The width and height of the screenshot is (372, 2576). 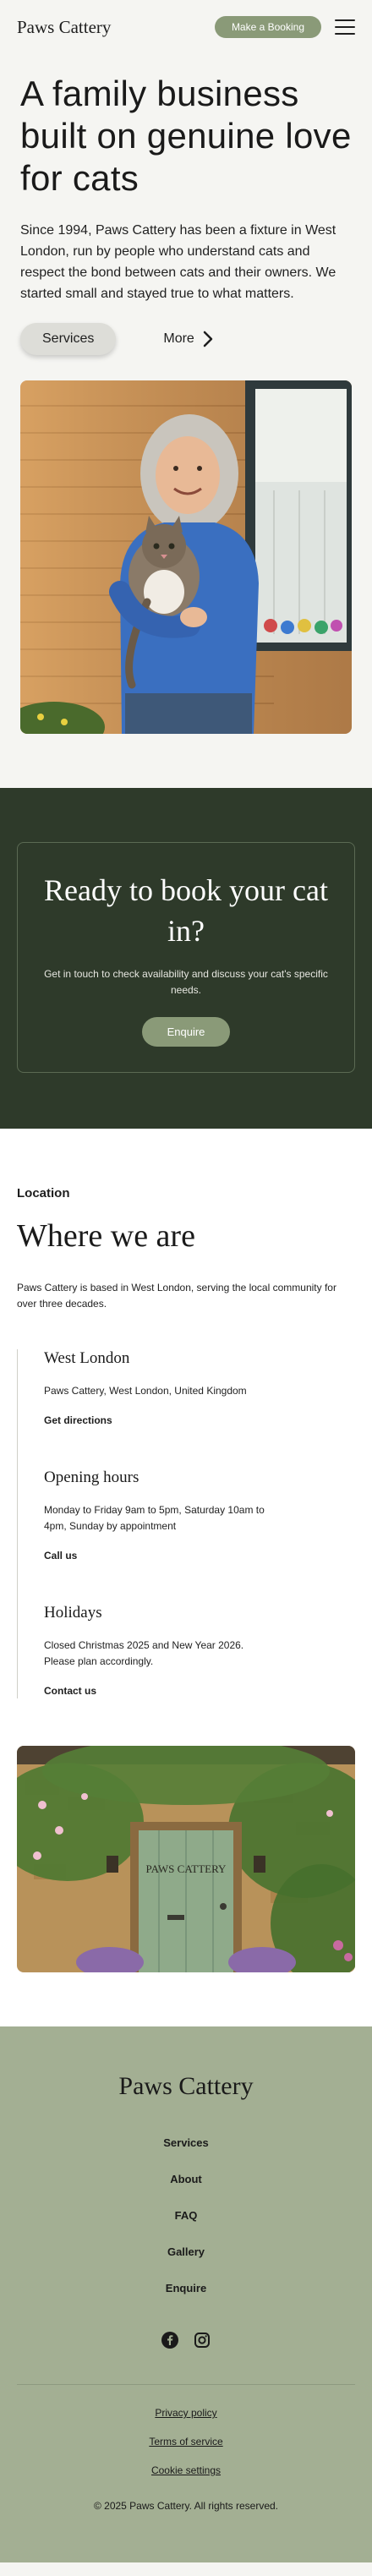 I want to click on enquire-button: Enquire, so click(x=186, y=1032).